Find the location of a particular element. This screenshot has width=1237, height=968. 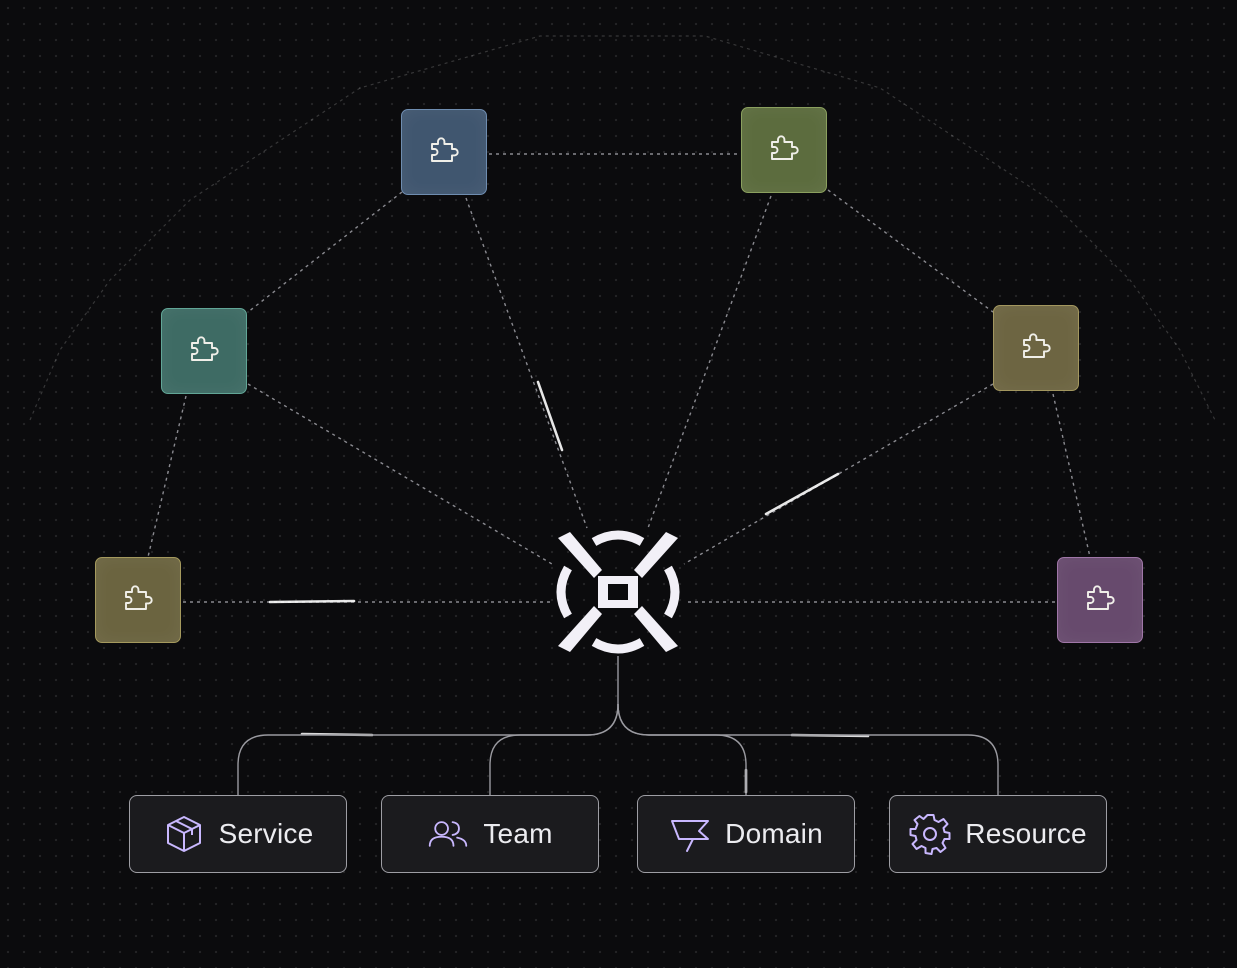

plugin-node-mid-right is located at coordinates (1036, 348).